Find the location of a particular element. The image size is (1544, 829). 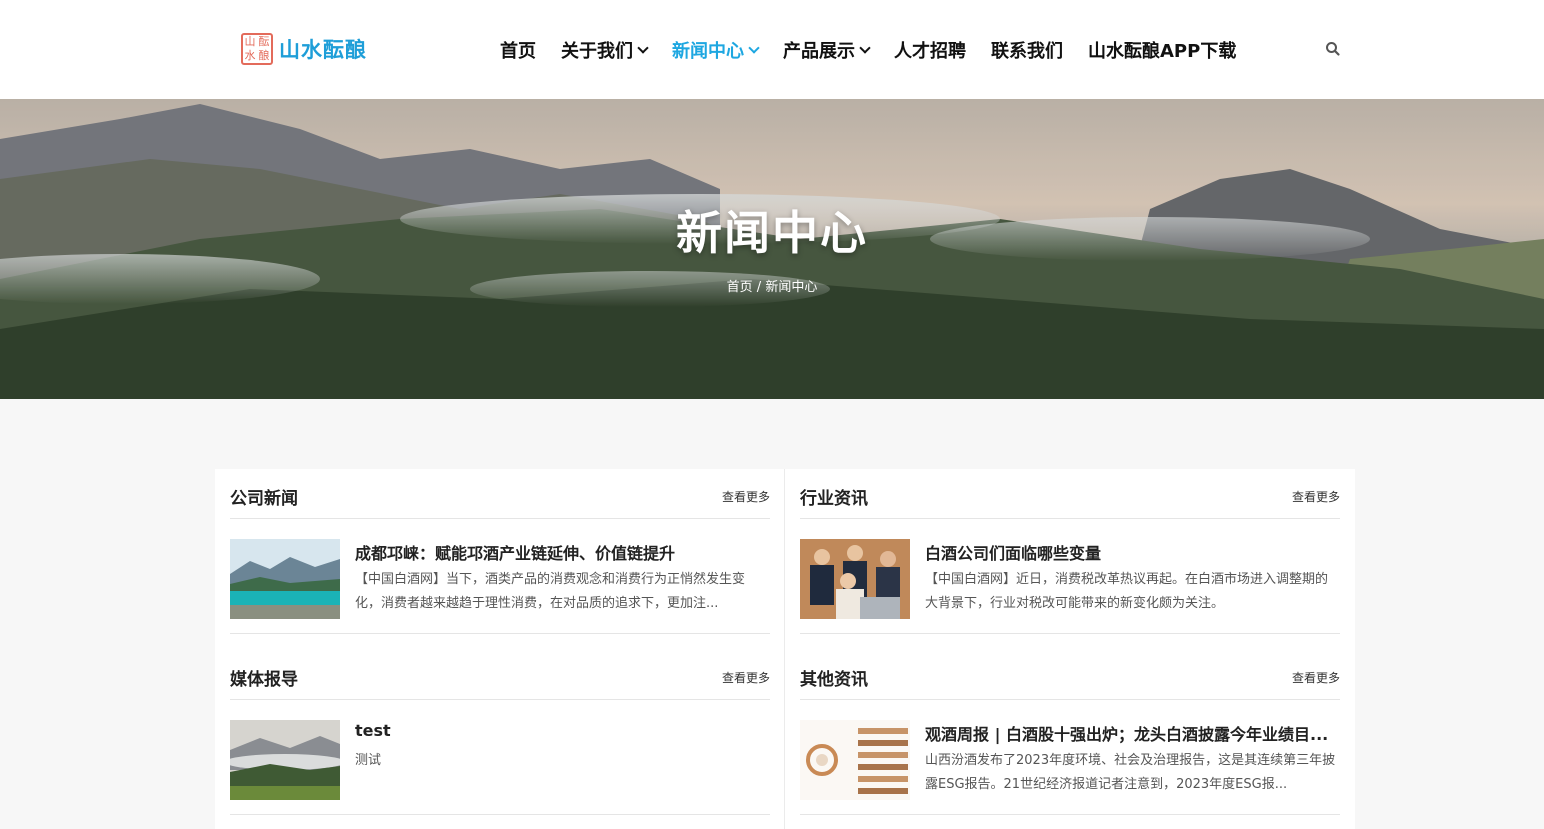

nav-item-contact: 联系我们 is located at coordinates (1027, 50).